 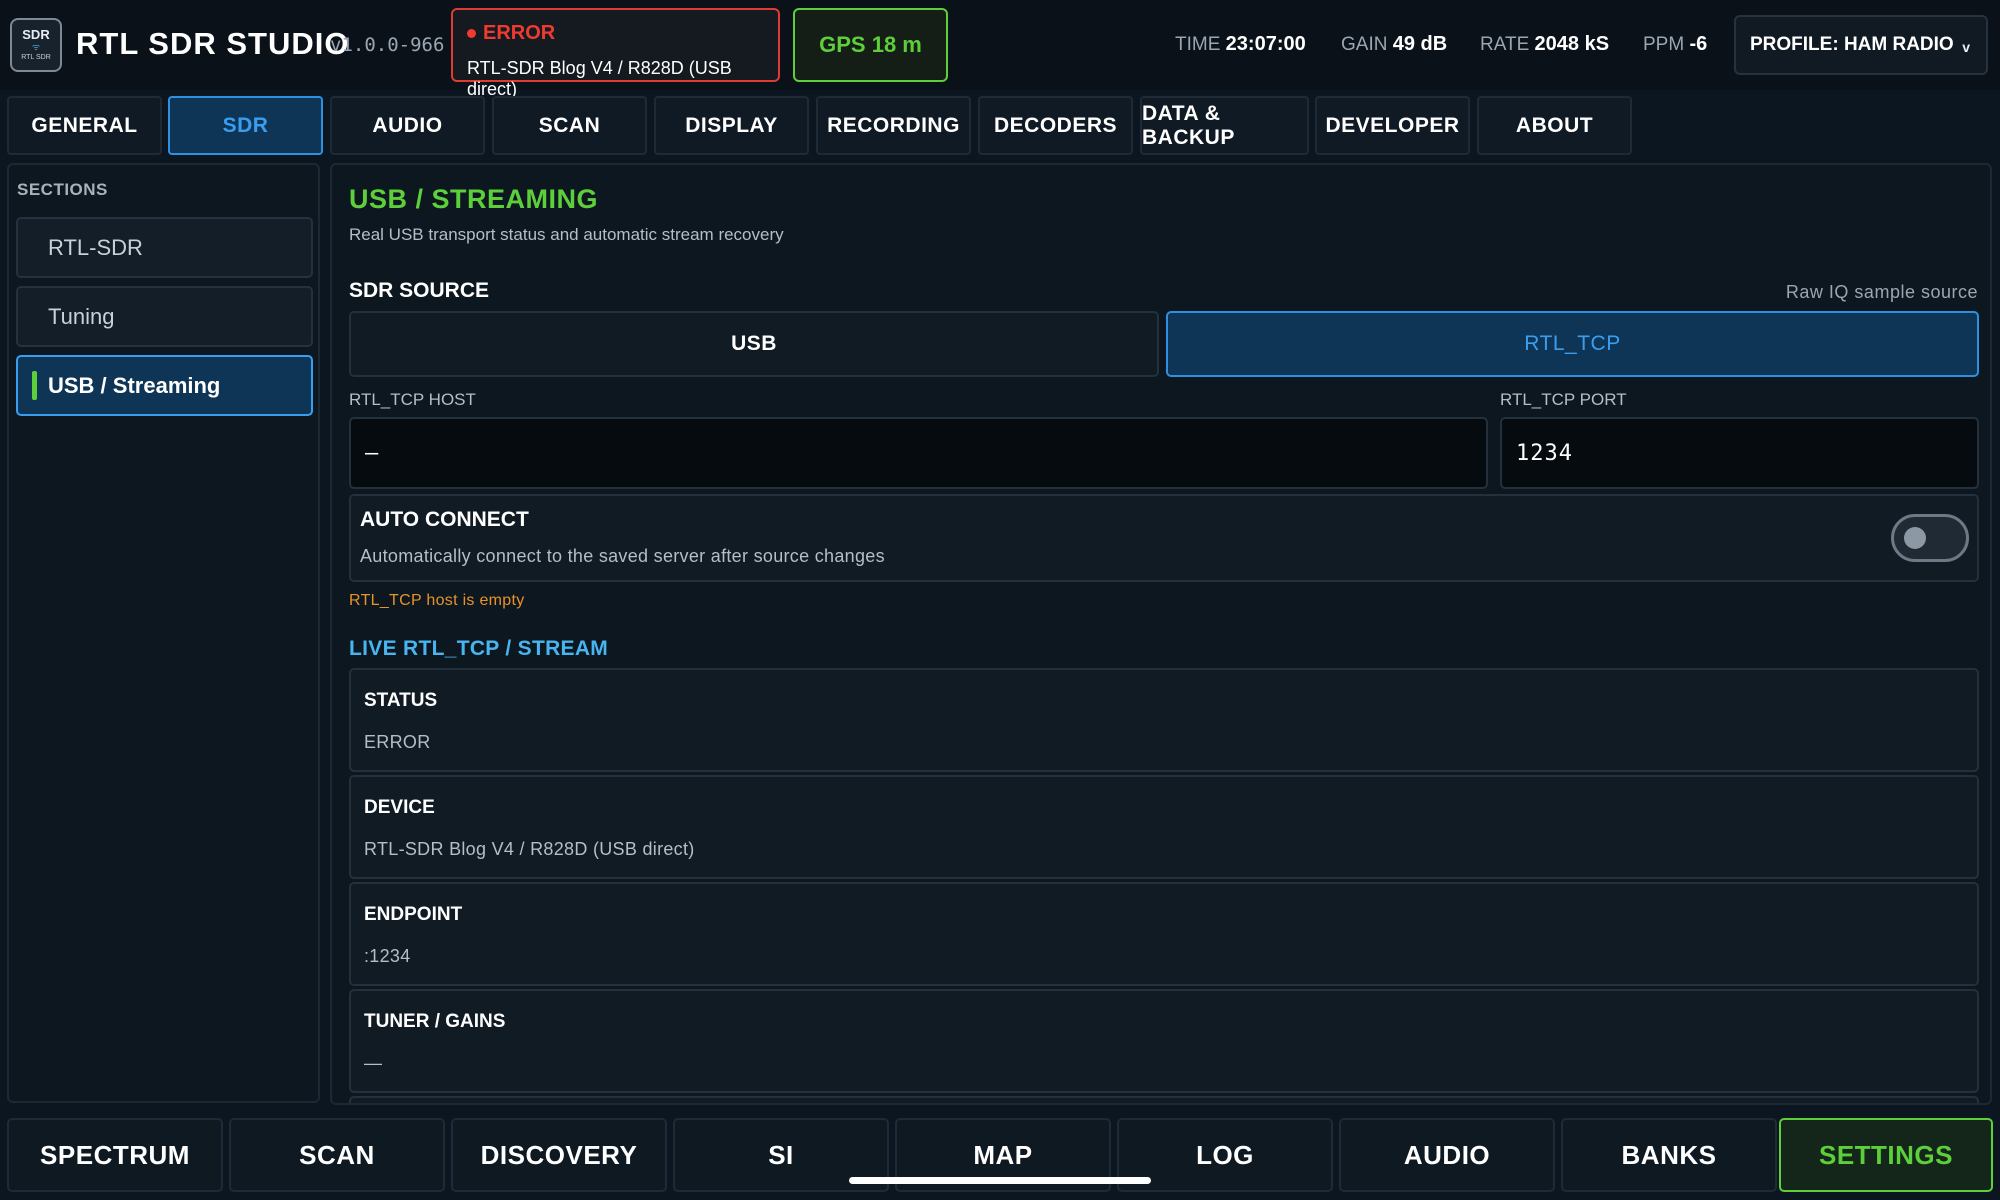 What do you see at coordinates (893, 125) in the screenshot?
I see `tab-recording: RECORDING` at bounding box center [893, 125].